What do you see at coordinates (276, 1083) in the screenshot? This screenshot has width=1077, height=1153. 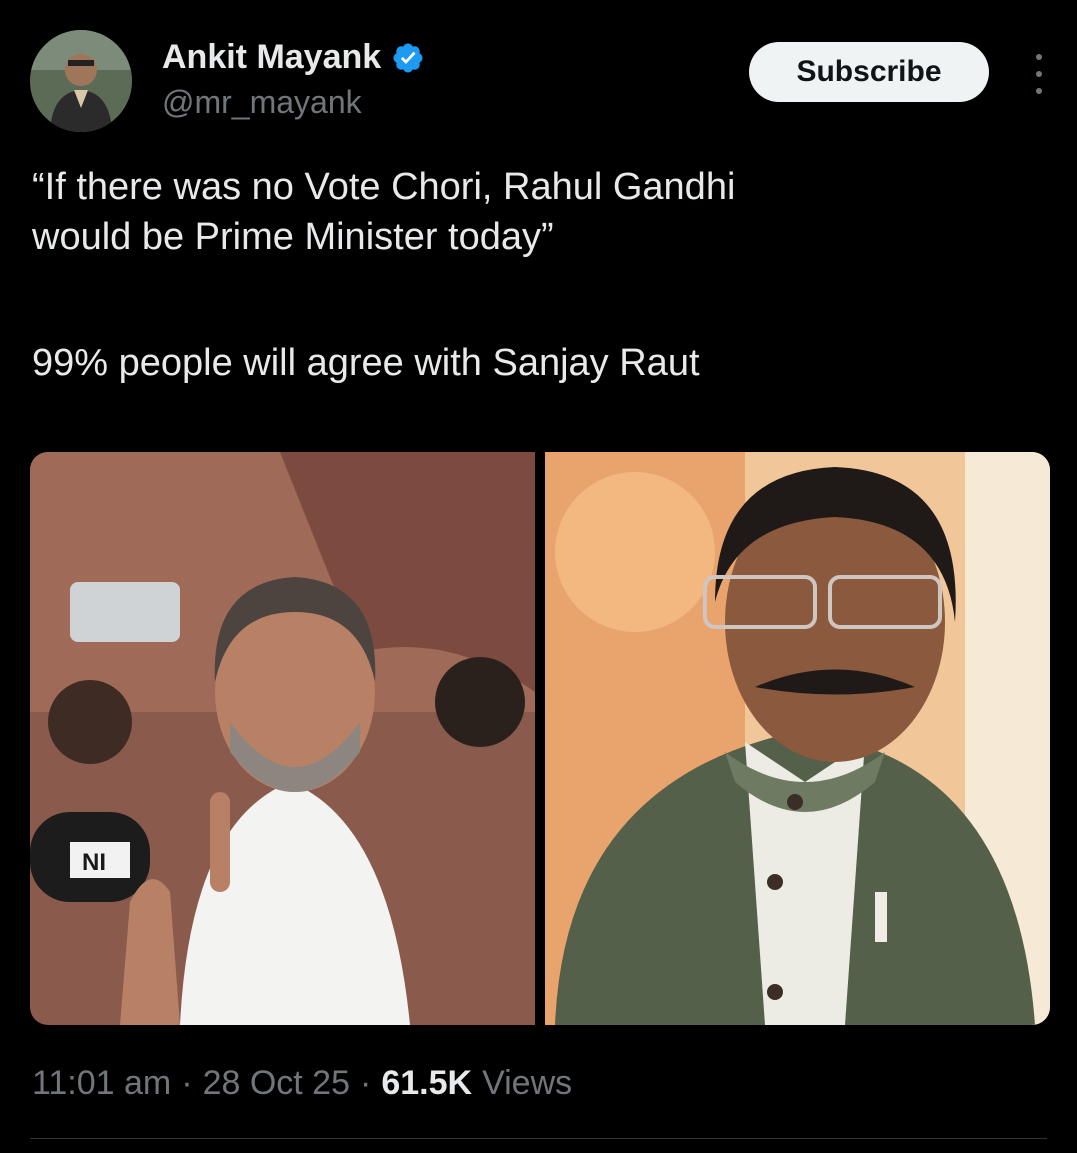 I see `tweet-date: 28 Oct 25` at bounding box center [276, 1083].